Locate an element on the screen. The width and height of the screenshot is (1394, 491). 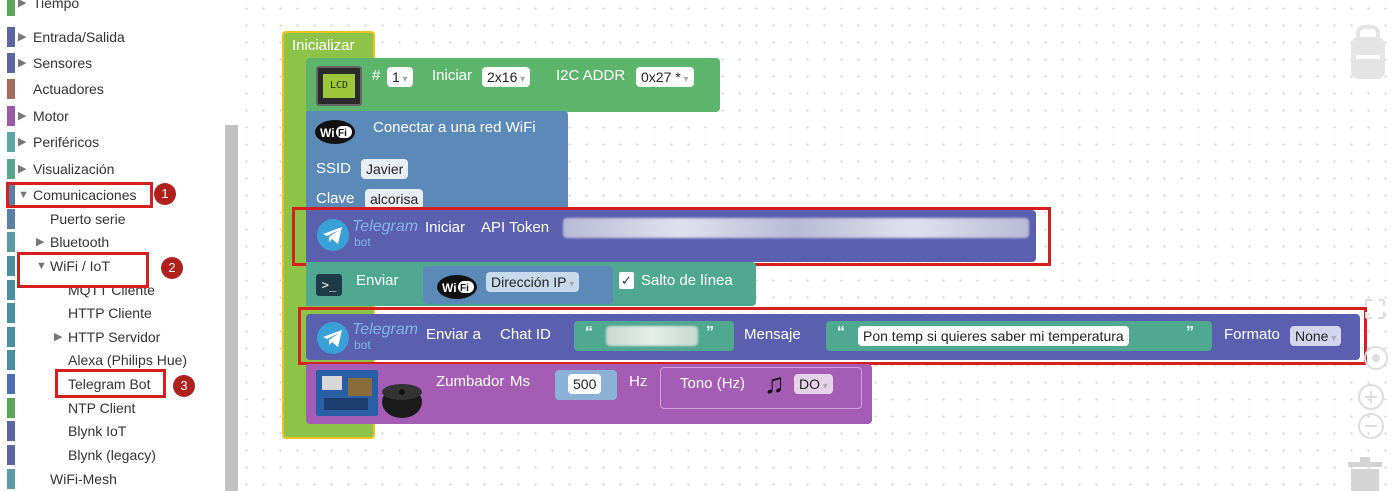
category-label: Entrada/Salida is located at coordinates (79, 37).